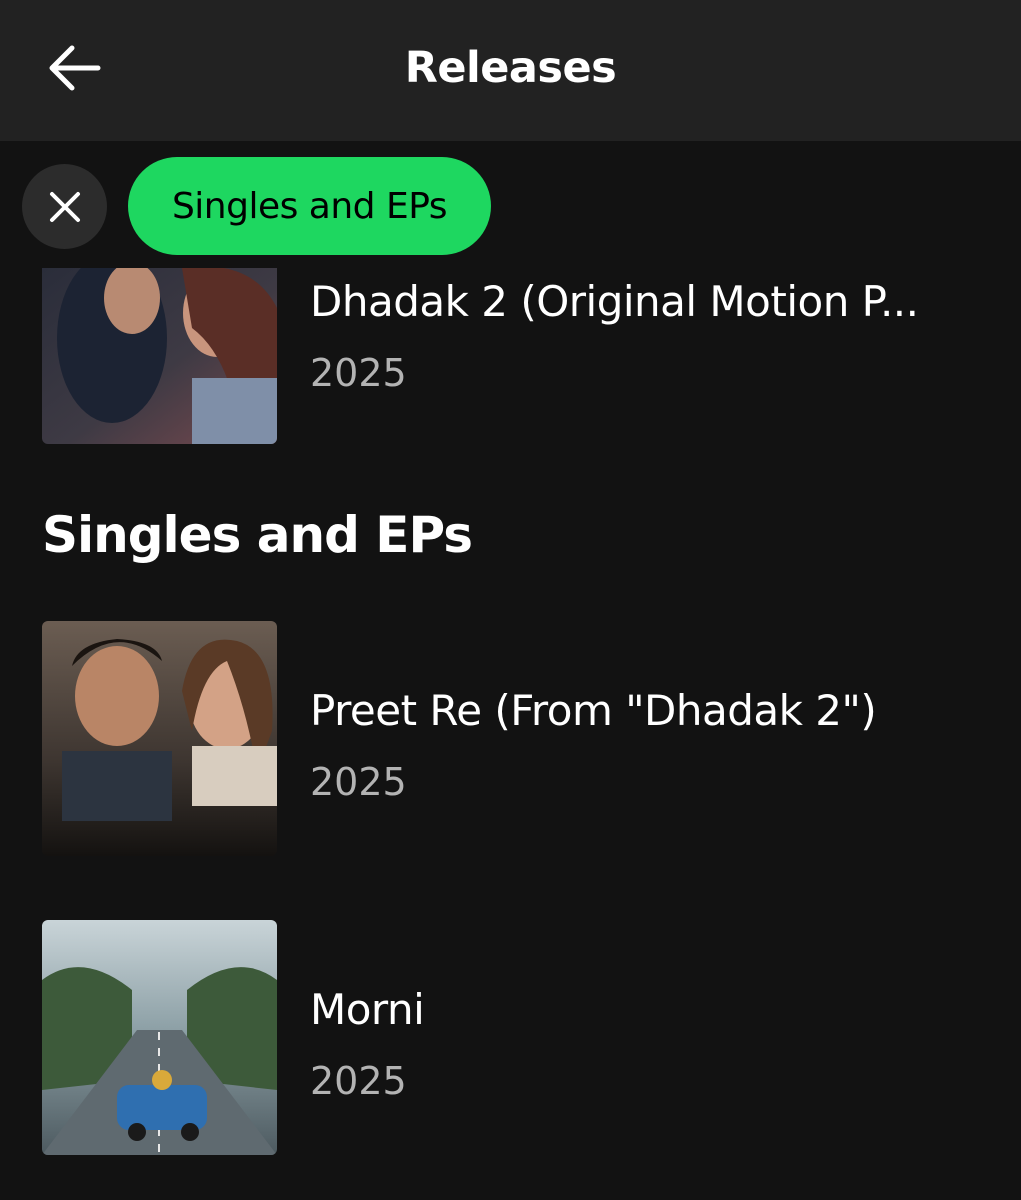  I want to click on cover-art-preet-re, so click(159, 738).